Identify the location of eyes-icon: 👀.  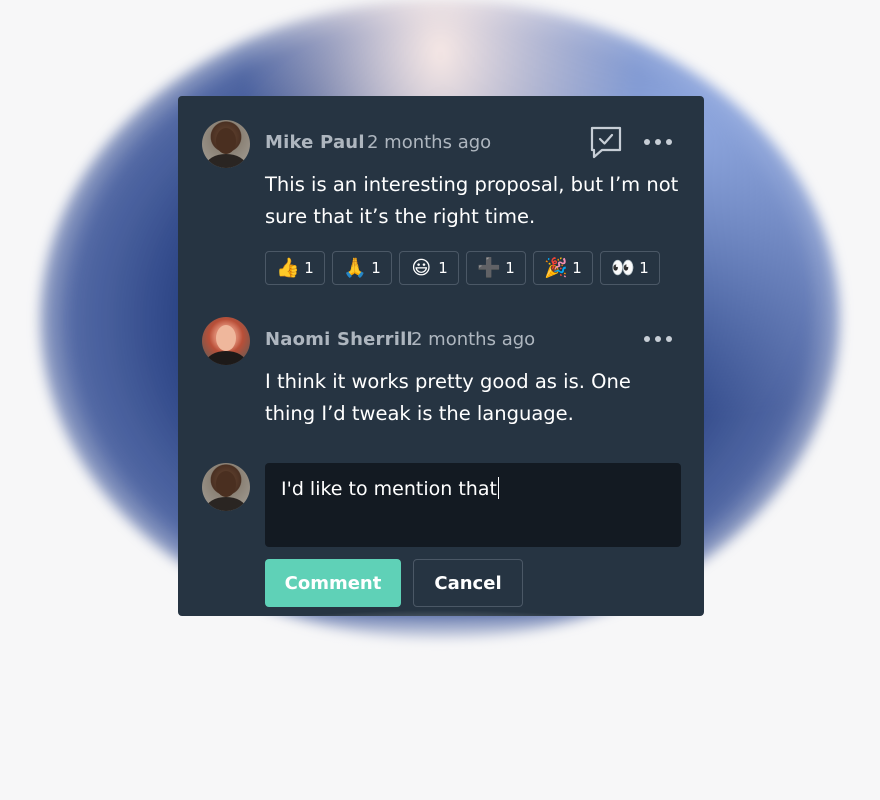
(623, 267).